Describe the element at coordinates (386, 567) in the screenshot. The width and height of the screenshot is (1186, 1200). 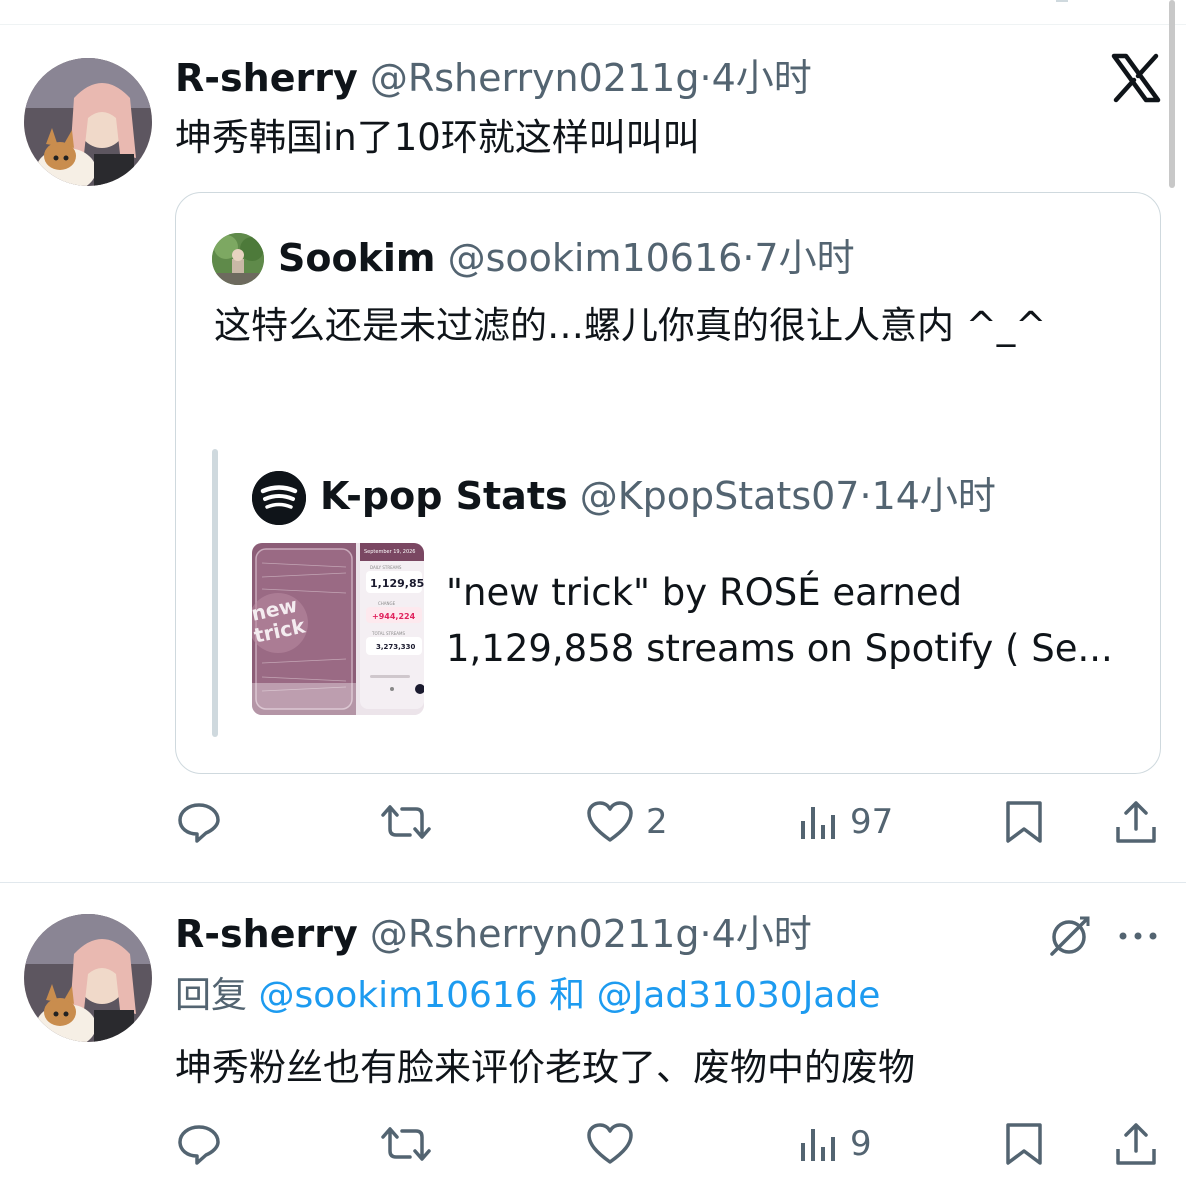
I see `thumb-daily-label: DAILY STREAMS` at that location.